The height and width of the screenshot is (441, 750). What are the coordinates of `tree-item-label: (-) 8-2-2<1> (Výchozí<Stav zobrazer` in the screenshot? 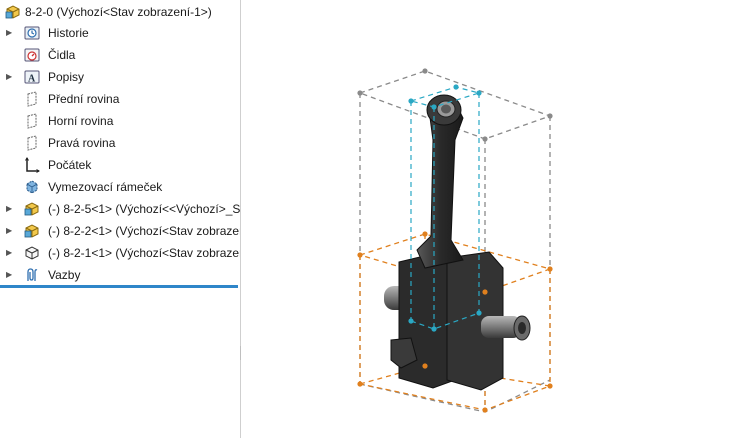 It's located at (144, 231).